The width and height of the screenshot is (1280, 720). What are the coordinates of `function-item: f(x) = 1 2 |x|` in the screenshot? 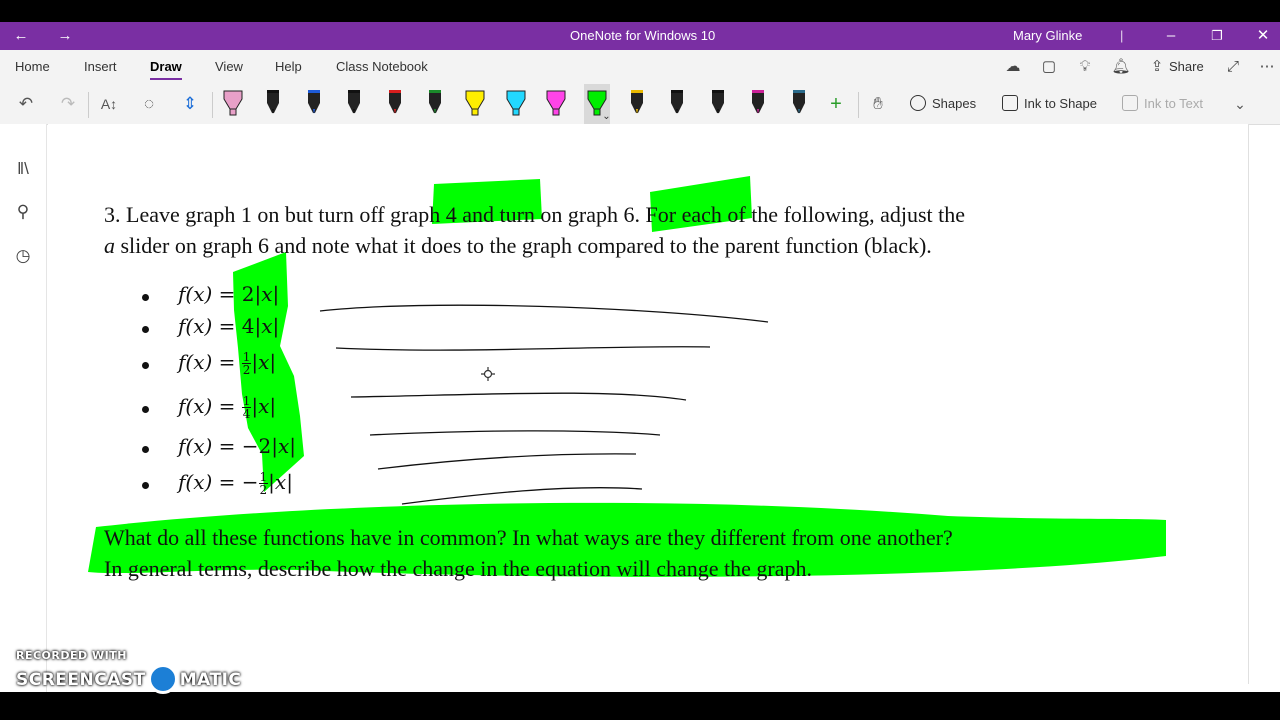 It's located at (227, 363).